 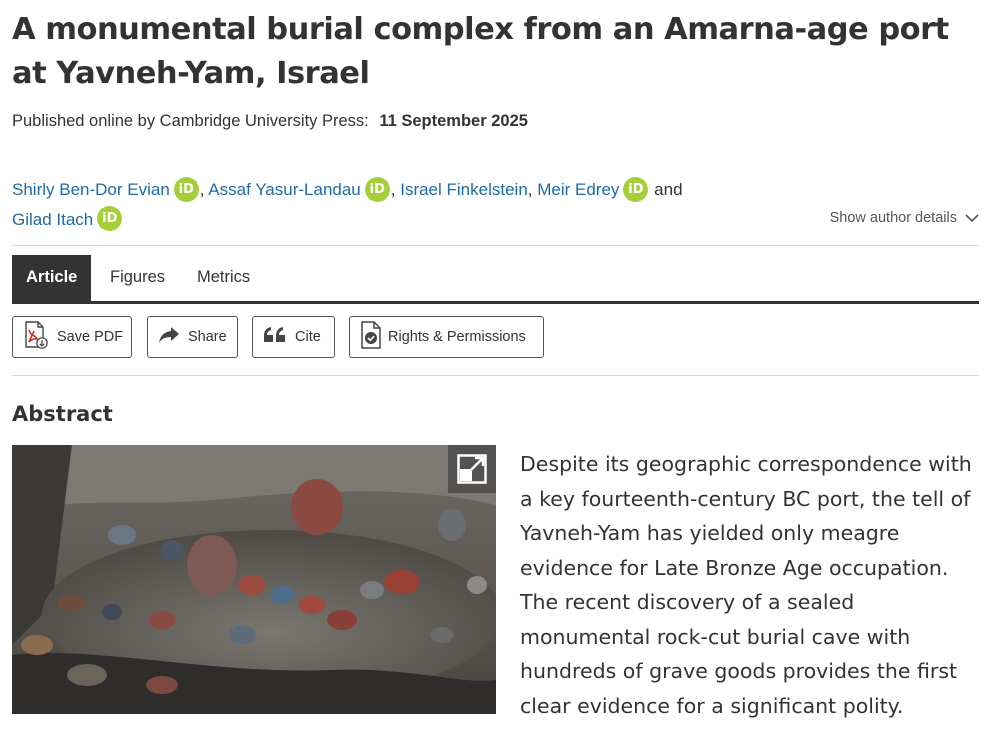 I want to click on show-author-details-label: Show author details, so click(x=893, y=218).